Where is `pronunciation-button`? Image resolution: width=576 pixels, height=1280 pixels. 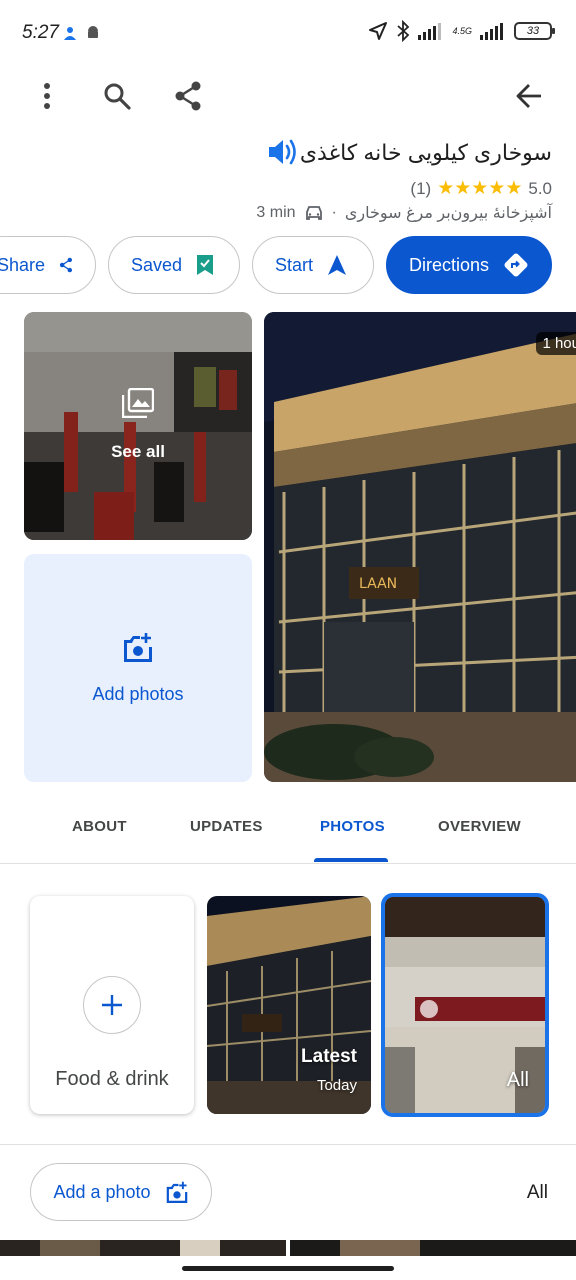 pronunciation-button is located at coordinates (284, 153).